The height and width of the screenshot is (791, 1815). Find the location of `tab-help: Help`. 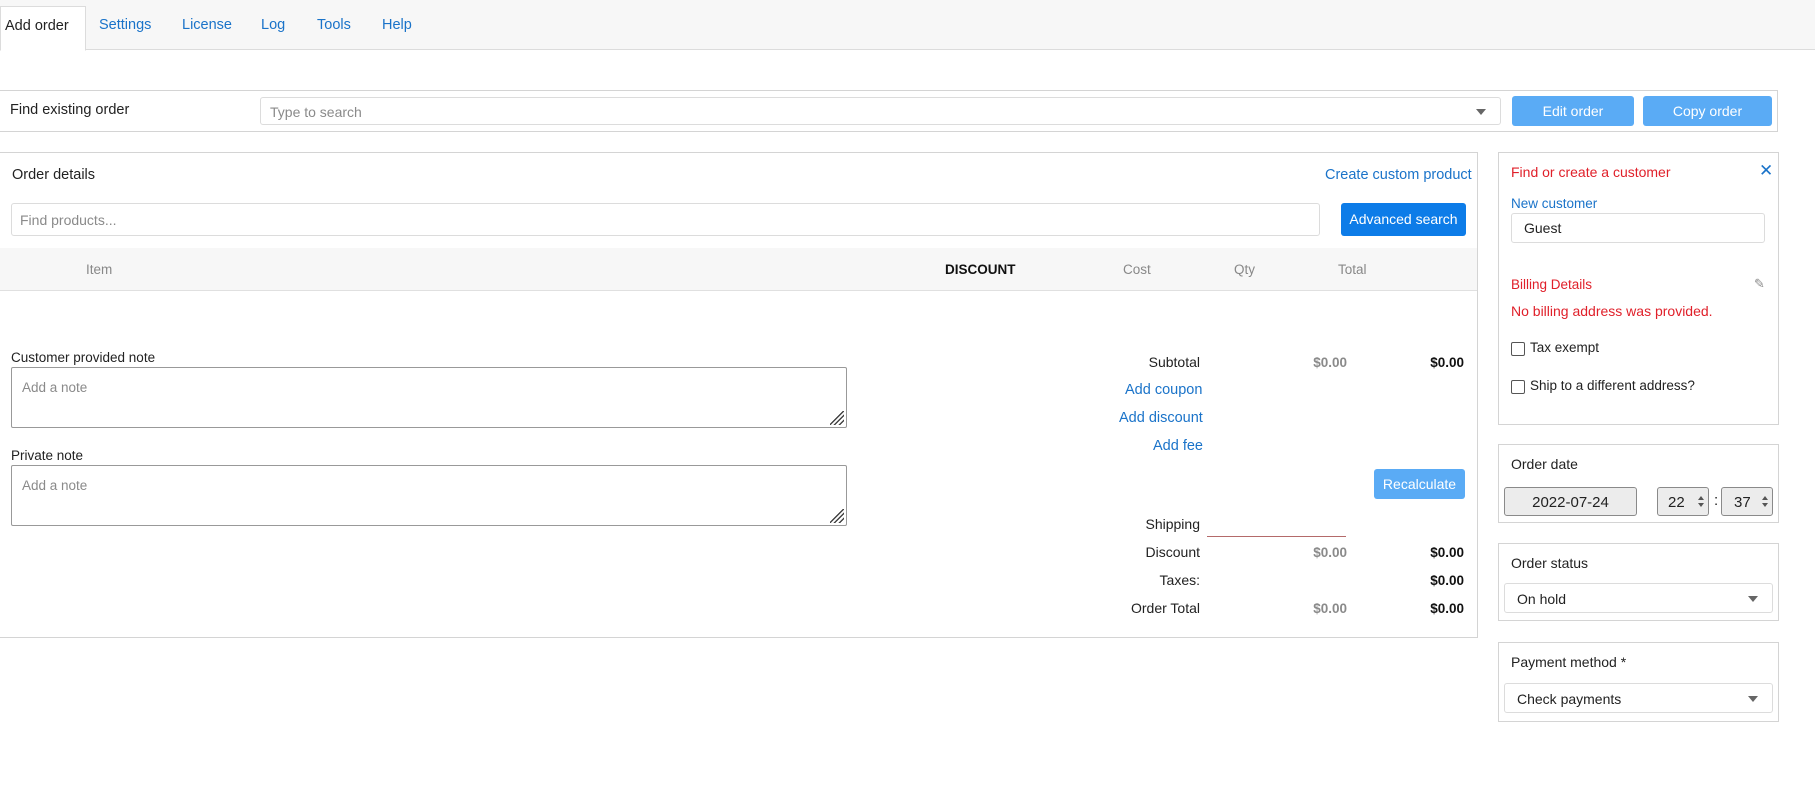

tab-help: Help is located at coordinates (397, 25).